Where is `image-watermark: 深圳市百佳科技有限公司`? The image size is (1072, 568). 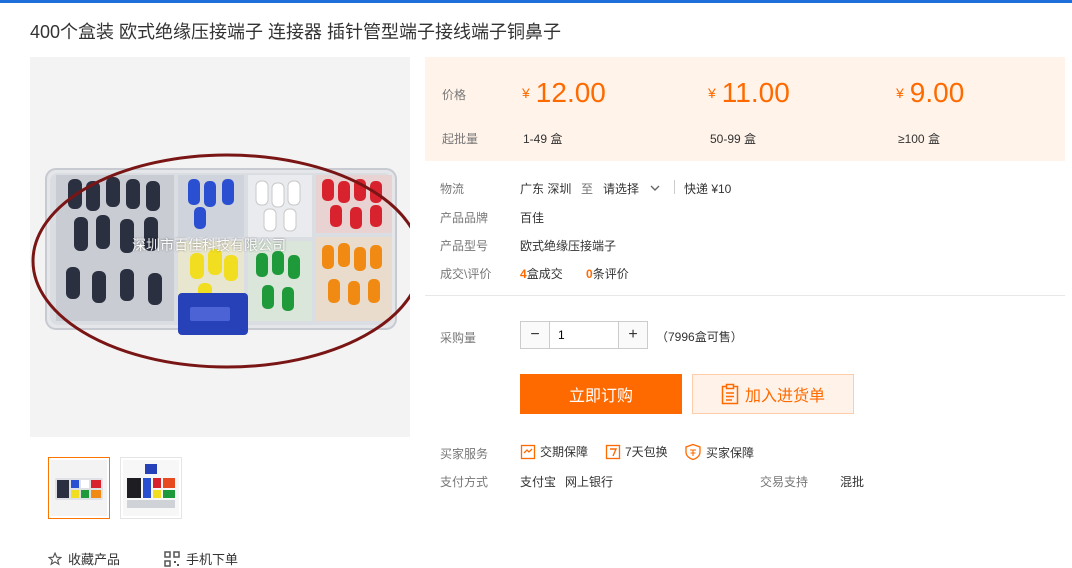 image-watermark: 深圳市百佳科技有限公司 is located at coordinates (209, 245).